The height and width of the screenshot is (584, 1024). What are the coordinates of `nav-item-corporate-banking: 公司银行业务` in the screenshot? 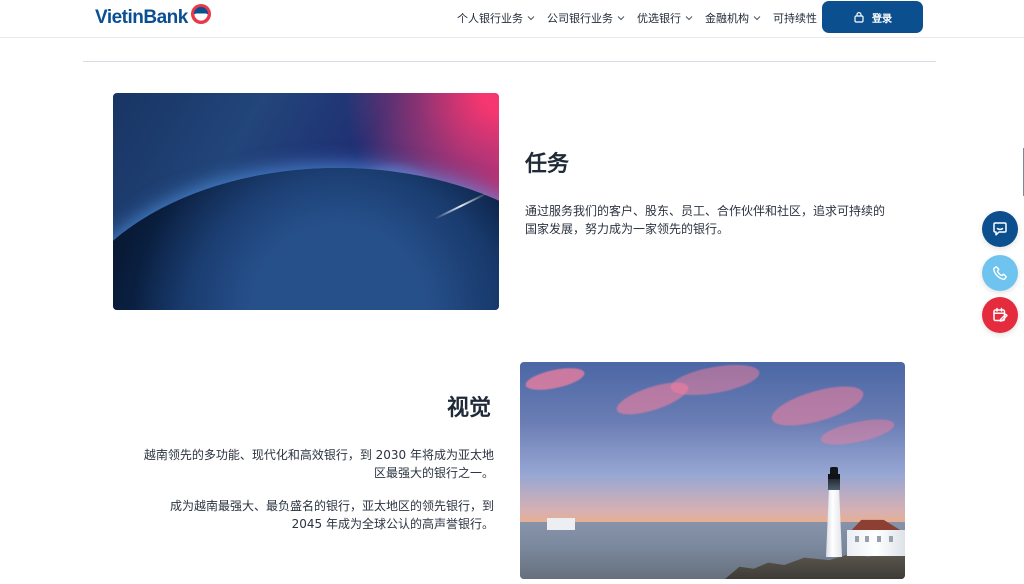 It's located at (586, 18).